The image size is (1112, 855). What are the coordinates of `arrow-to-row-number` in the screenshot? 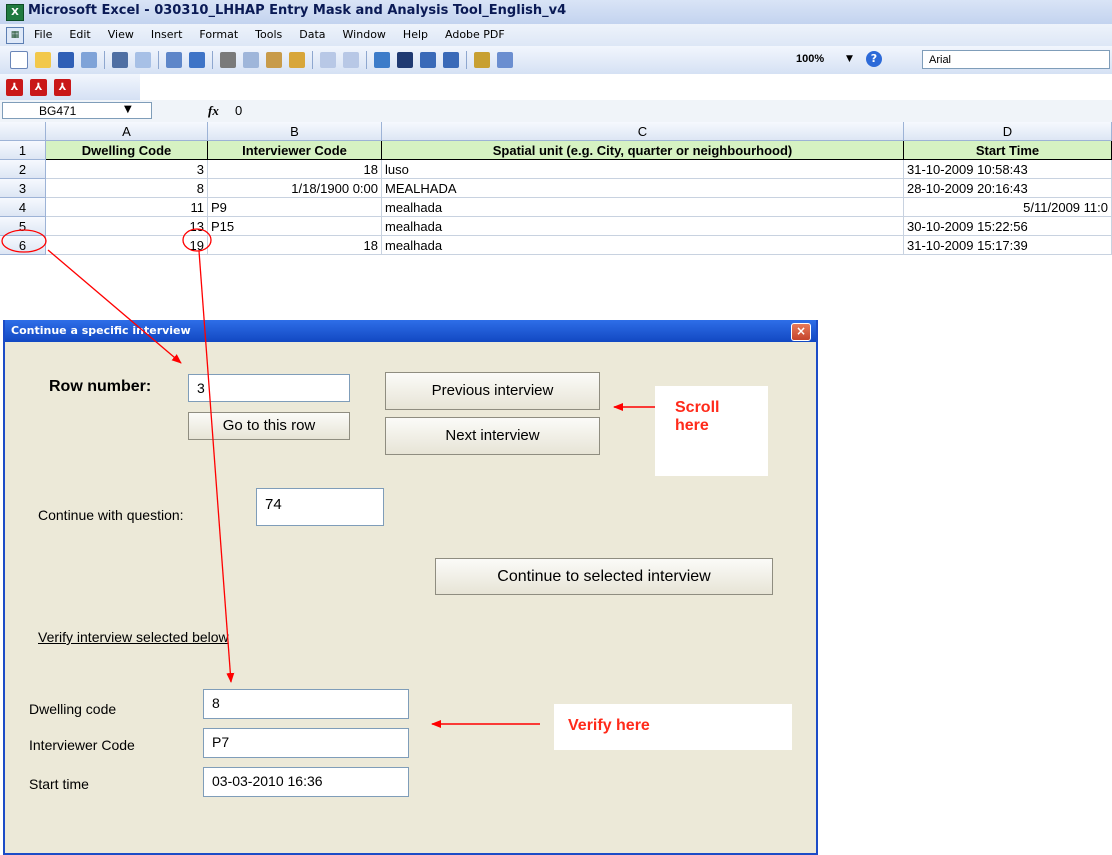 It's located at (114, 306).